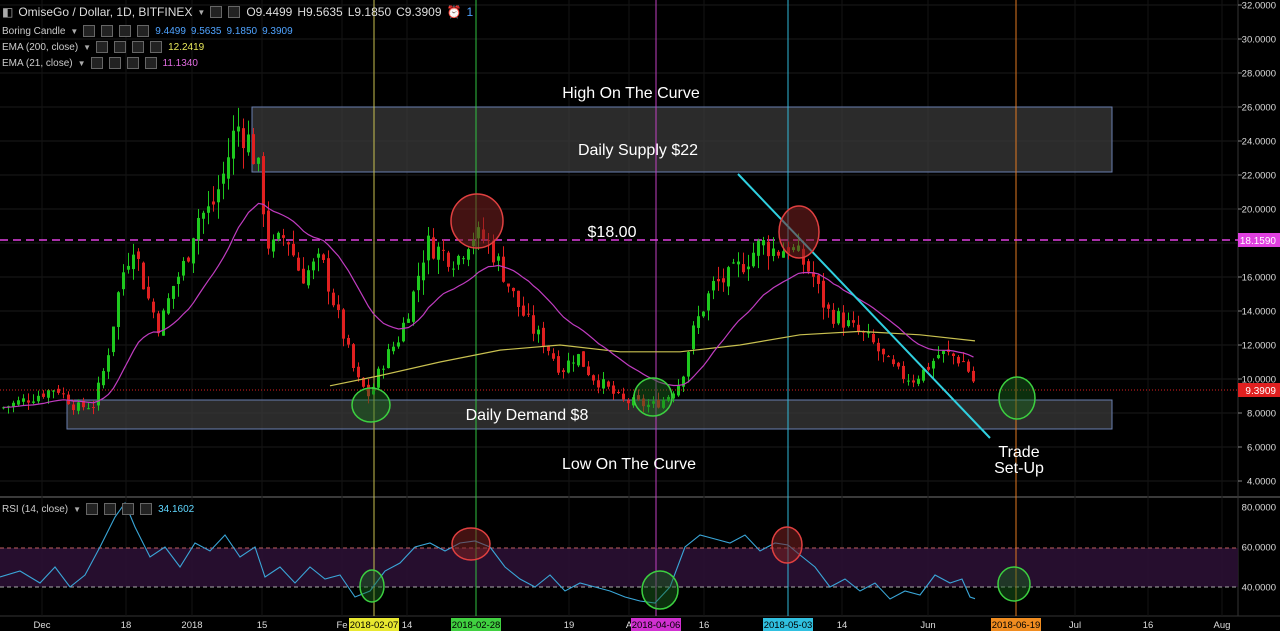 The width and height of the screenshot is (1280, 631). Describe the element at coordinates (704, 625) in the screenshot. I see `time-tick-label: 16` at that location.